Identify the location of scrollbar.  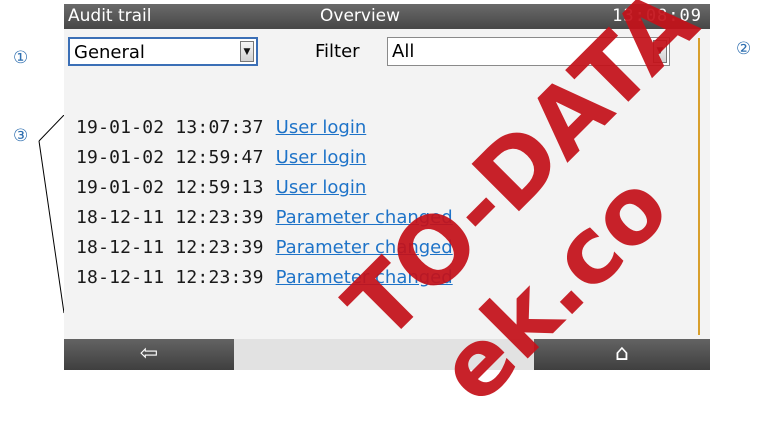
(699, 186).